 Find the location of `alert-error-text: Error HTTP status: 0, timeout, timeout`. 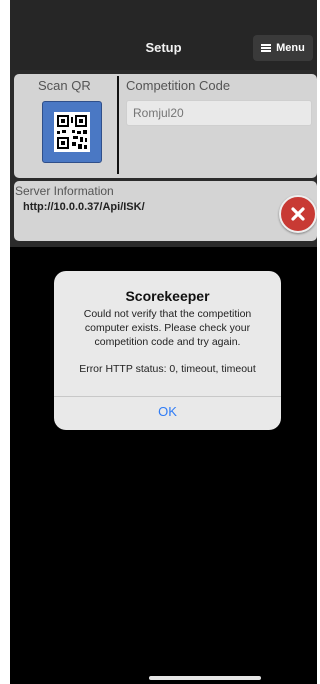

alert-error-text: Error HTTP status: 0, timeout, timeout is located at coordinates (167, 369).